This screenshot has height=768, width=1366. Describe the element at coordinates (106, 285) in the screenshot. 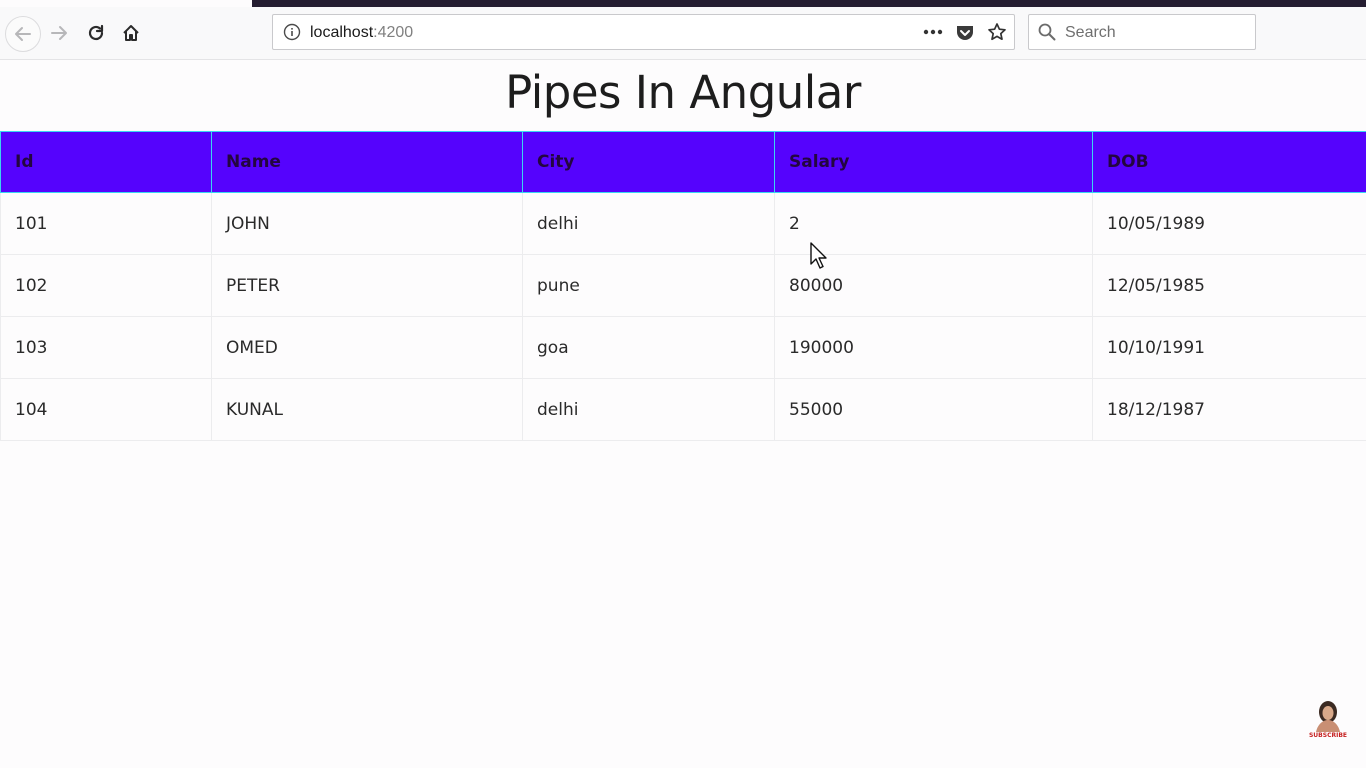

I see `cell-id: 102` at that location.